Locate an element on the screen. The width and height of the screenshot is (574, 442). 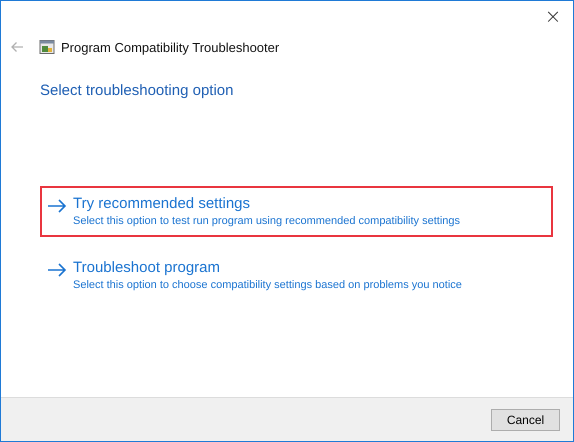
option-title: Troubleshoot program is located at coordinates (147, 267).